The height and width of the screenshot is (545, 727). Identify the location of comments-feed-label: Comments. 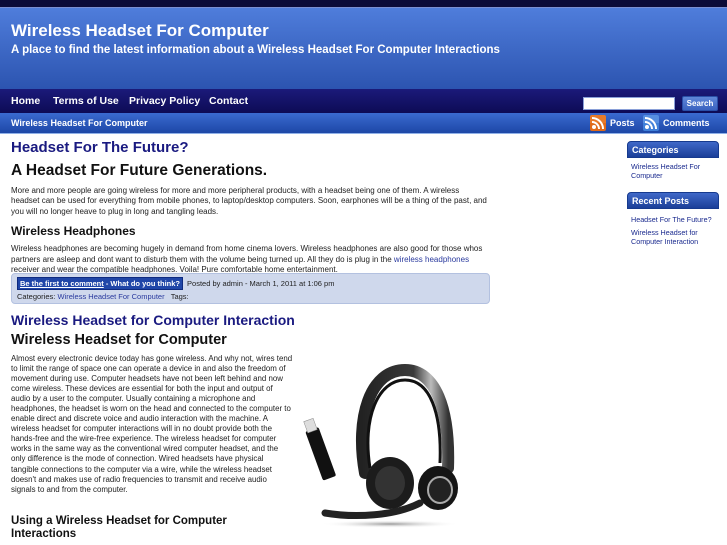
(686, 123).